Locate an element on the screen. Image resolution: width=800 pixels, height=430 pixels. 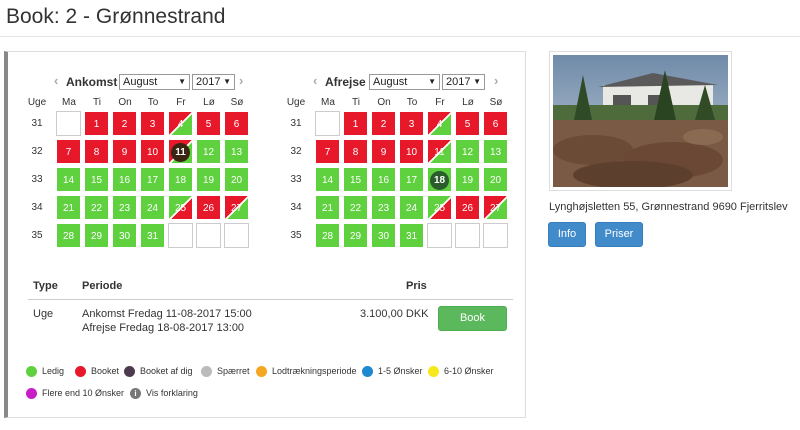
legend-lodtraekning: Lodtrækningsperiode is located at coordinates (306, 372).